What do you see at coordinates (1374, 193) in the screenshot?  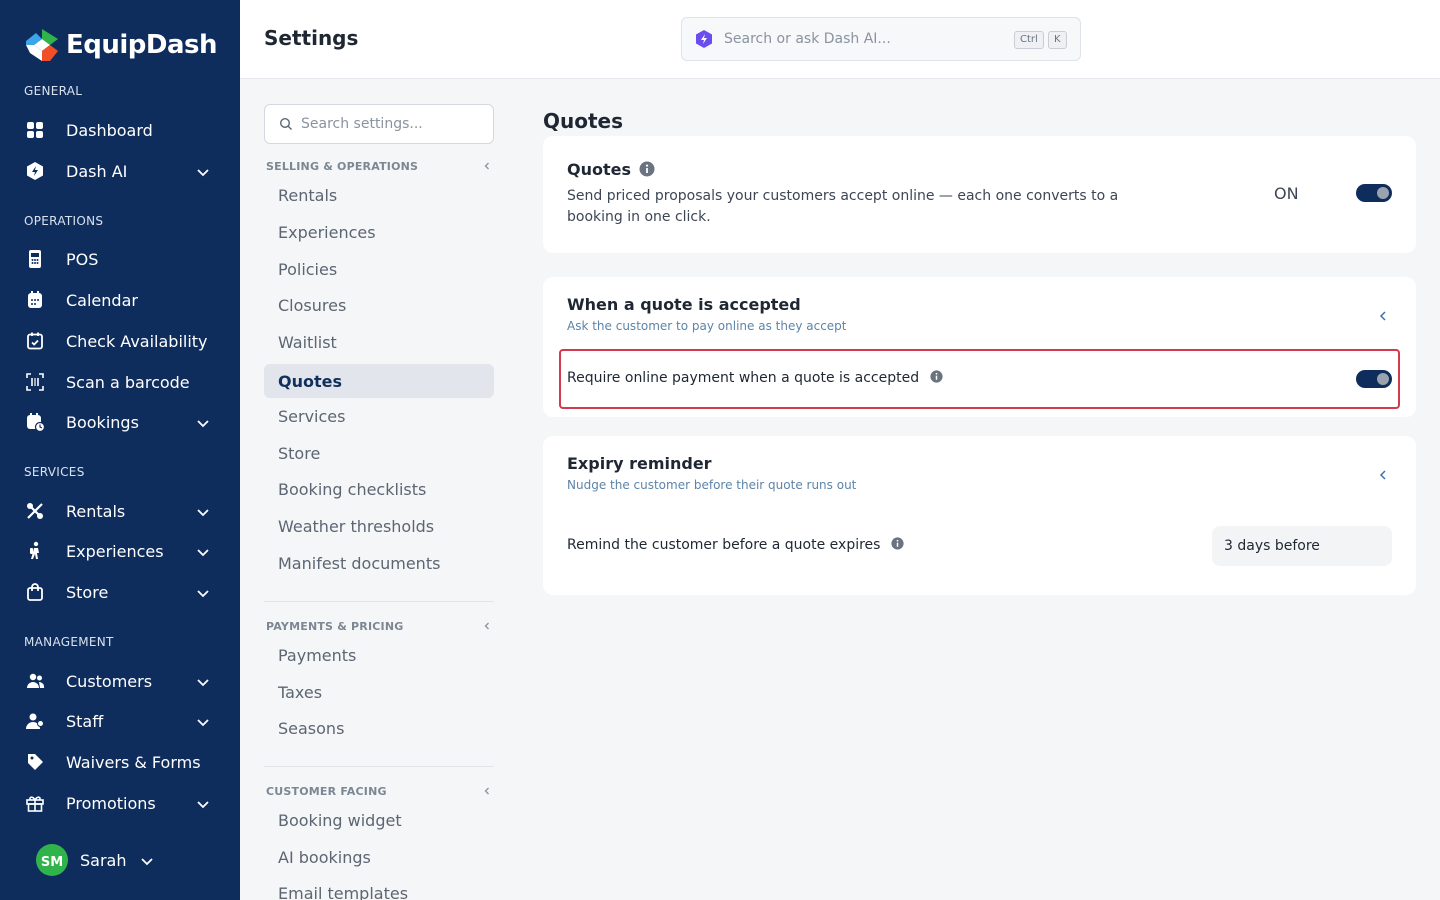 I see `quotes-enabled-toggle` at bounding box center [1374, 193].